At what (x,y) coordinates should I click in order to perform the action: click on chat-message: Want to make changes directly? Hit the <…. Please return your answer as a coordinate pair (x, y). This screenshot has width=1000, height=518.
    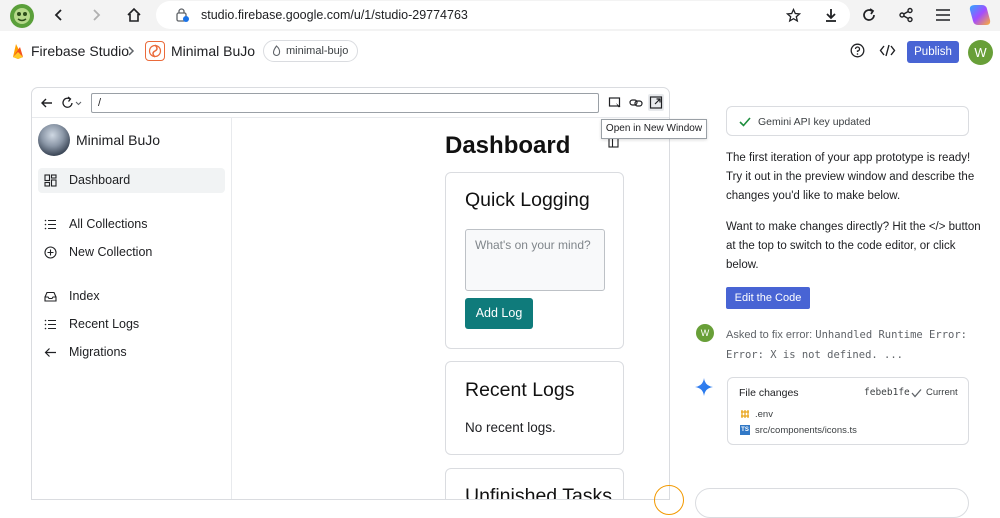
    Looking at the image, I should click on (853, 246).